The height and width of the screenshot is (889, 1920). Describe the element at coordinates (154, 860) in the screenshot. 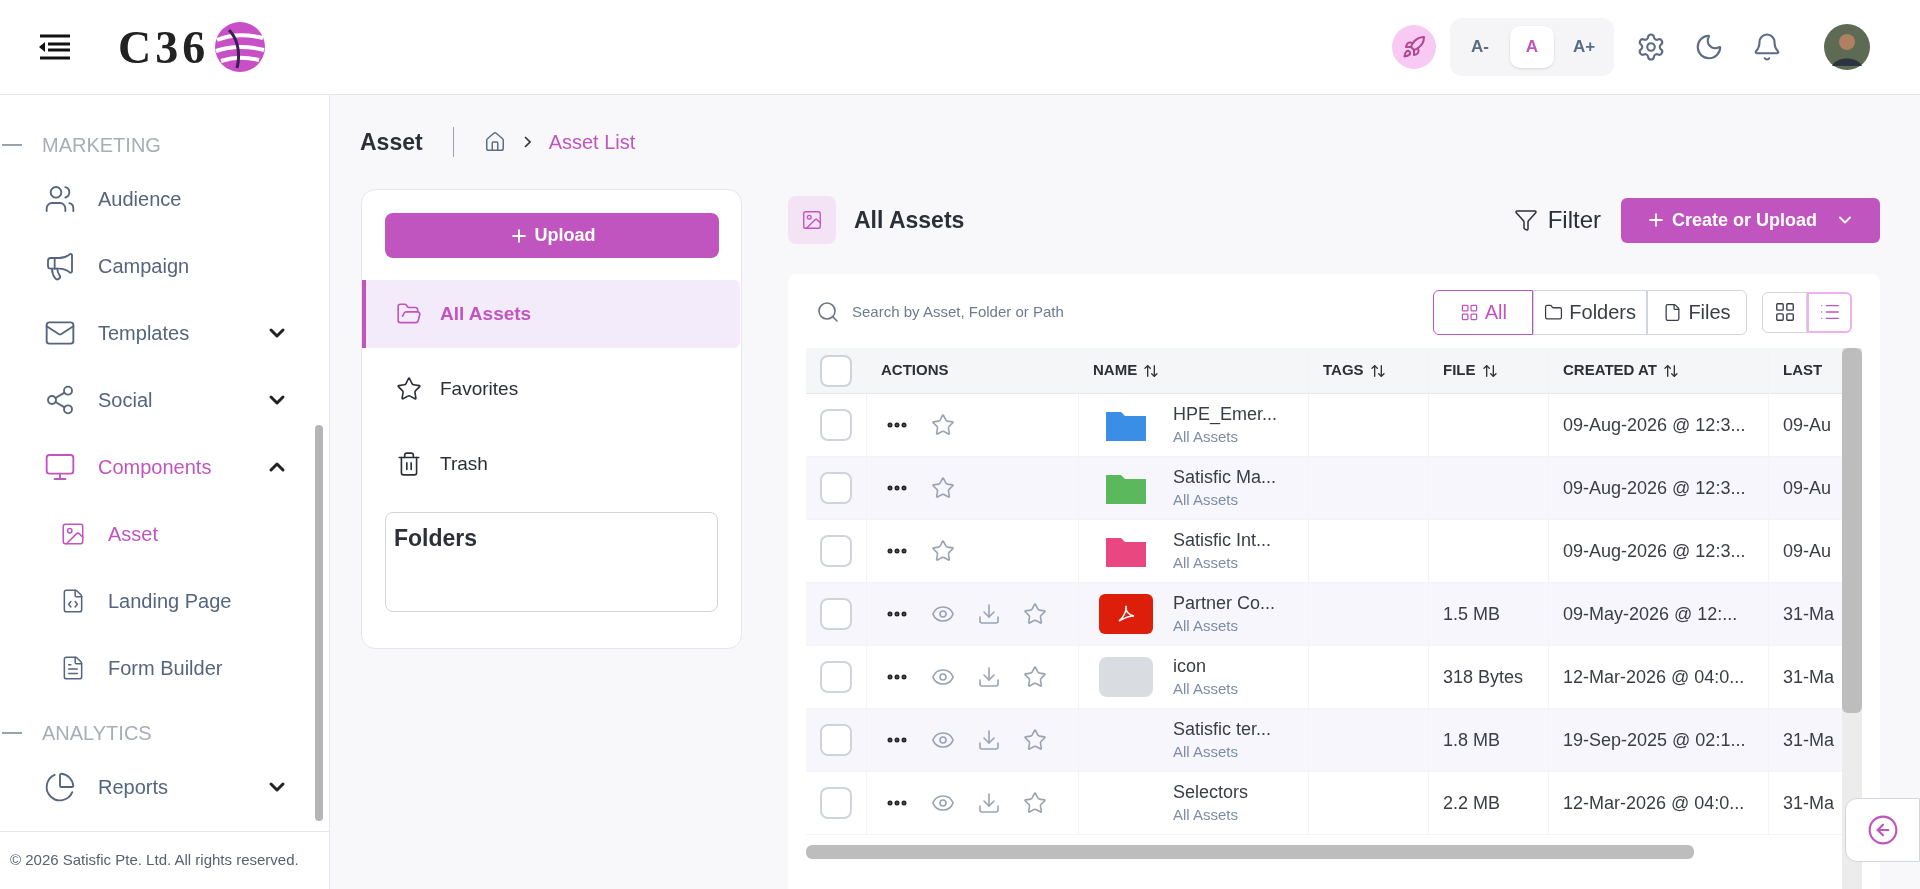

I see `copyright-text: © 2026 Satisfic Pte. Ltd. All rights reserved.` at that location.